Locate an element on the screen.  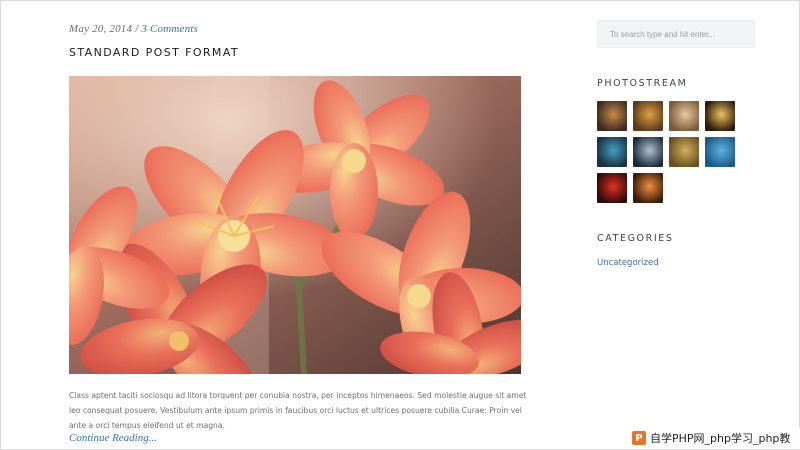
post-meta: May 20, 2014 / 3 Comments is located at coordinates (133, 29).